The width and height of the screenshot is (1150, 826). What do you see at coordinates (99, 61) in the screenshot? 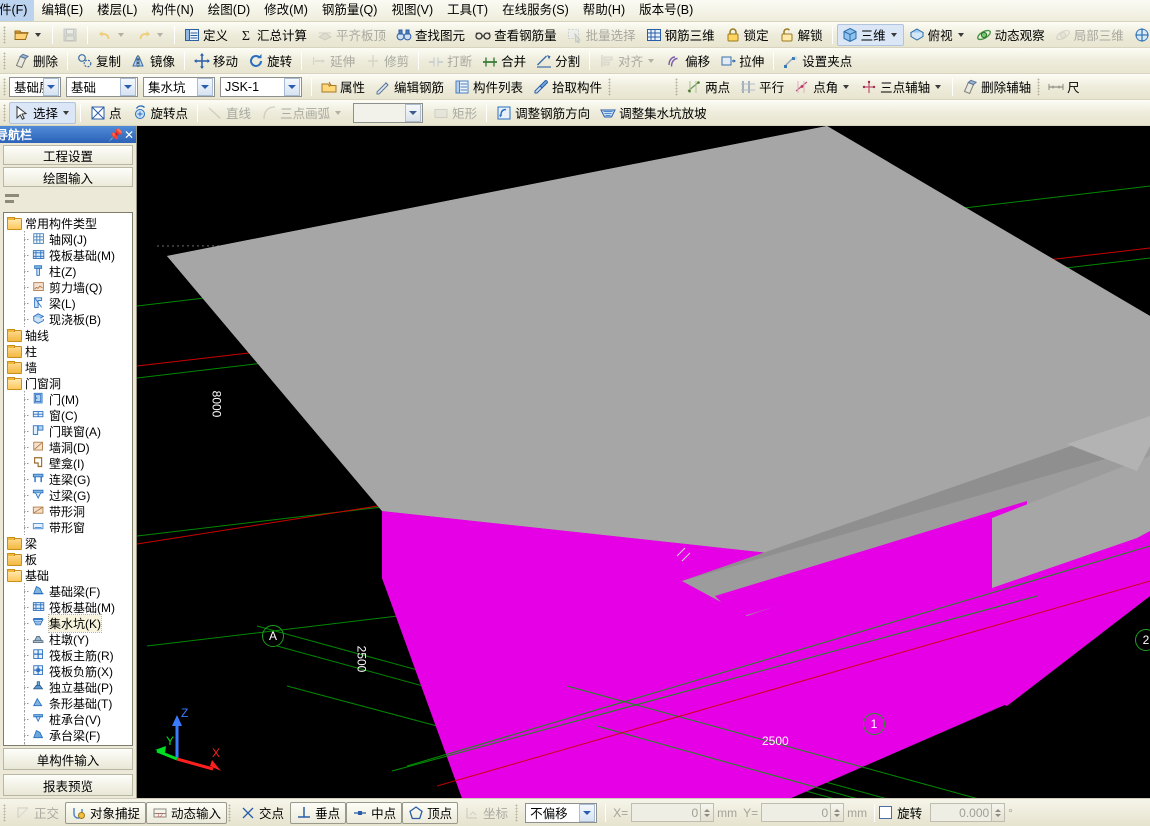
I see `copy-button: 复制` at bounding box center [99, 61].